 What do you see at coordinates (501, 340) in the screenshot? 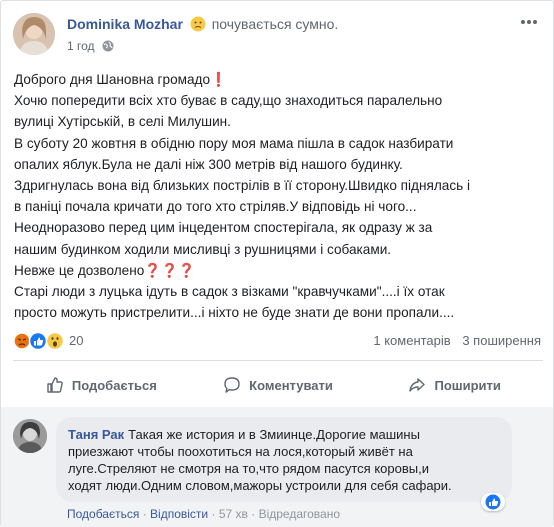
I see `shares-count: 3 поширення` at bounding box center [501, 340].